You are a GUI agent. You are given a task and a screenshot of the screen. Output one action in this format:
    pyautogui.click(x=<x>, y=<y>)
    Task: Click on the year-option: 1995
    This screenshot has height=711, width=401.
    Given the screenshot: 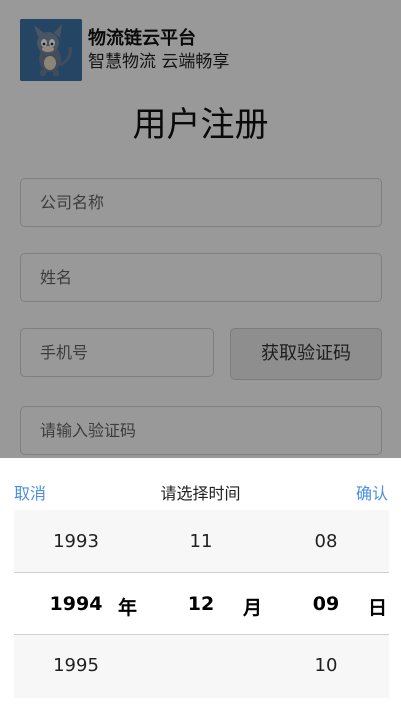 What is the action you would take?
    pyautogui.click(x=76, y=665)
    